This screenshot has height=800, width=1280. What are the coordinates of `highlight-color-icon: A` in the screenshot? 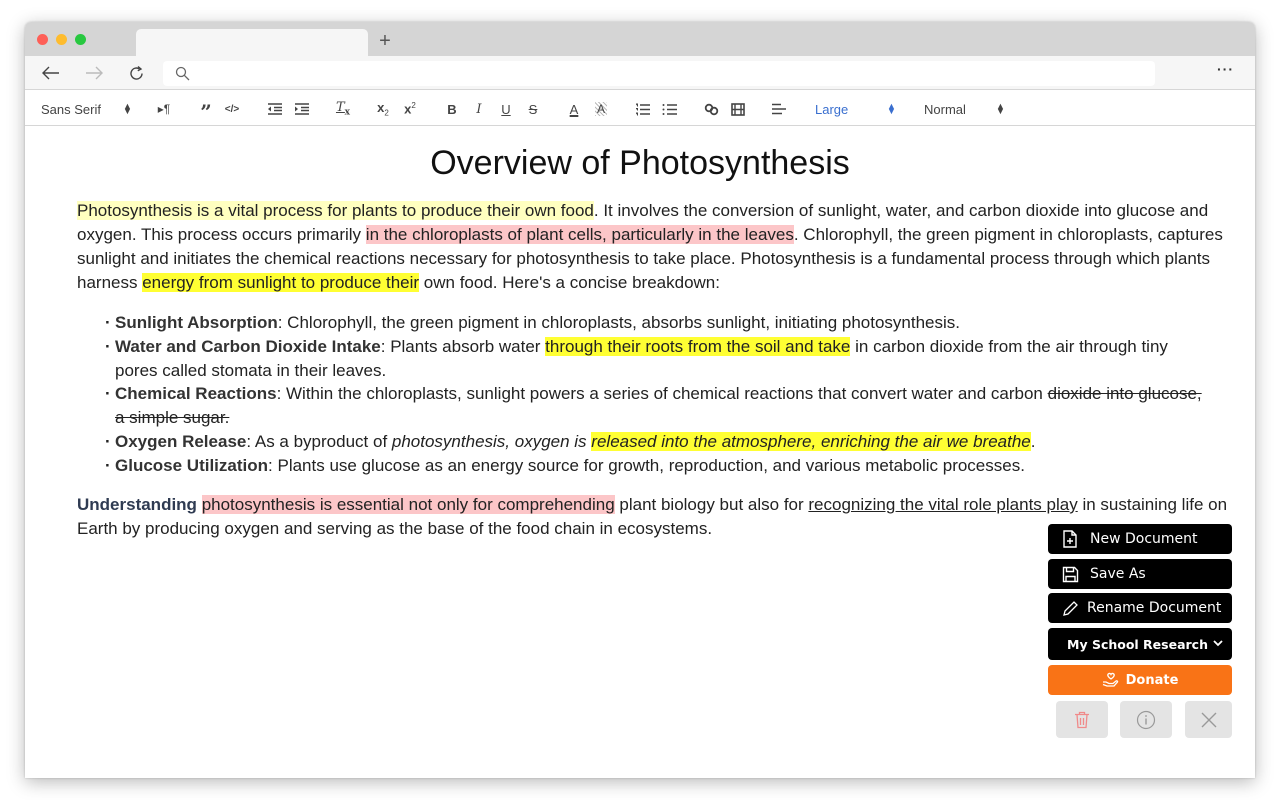 It's located at (600, 109).